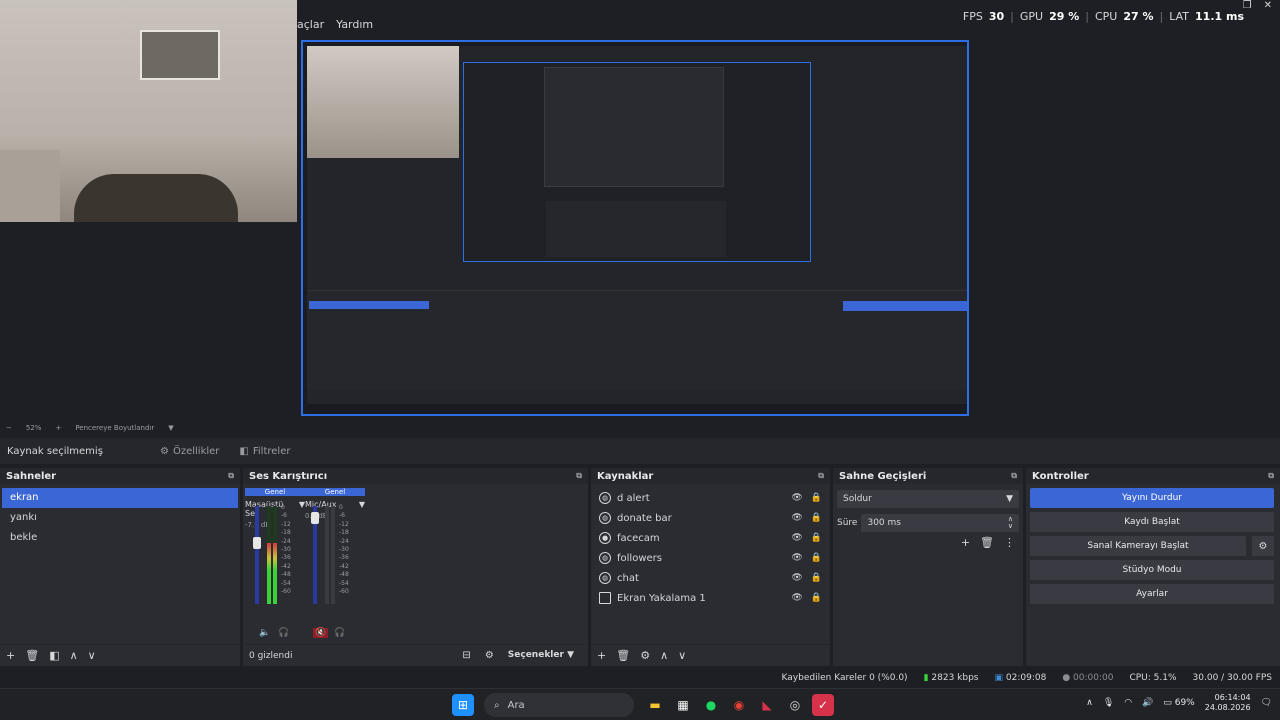 The width and height of the screenshot is (1280, 720). What do you see at coordinates (710, 598) in the screenshot?
I see `source-item: Ekran Yakalama 1 👁 🔒` at bounding box center [710, 598].